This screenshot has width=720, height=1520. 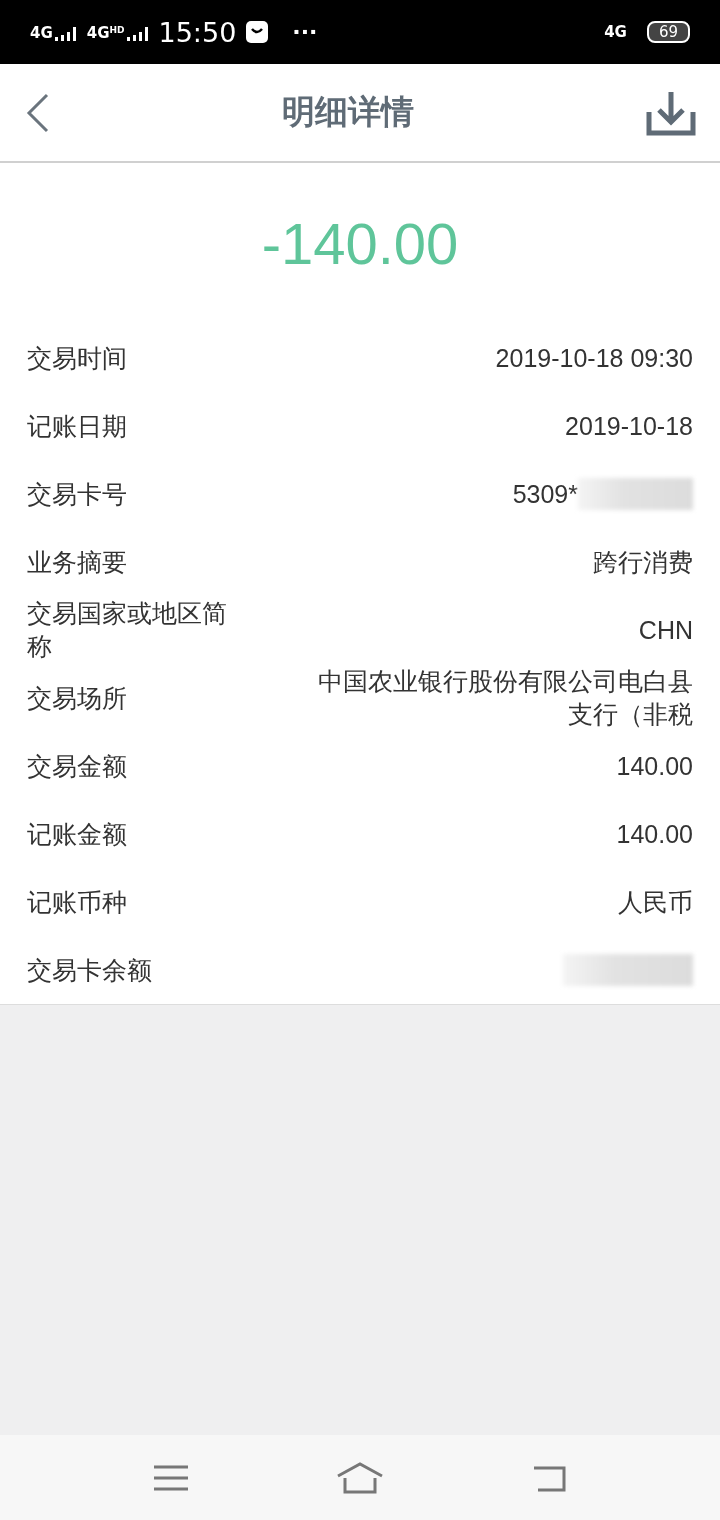 I want to click on page-title: 明细详情, so click(x=348, y=112).